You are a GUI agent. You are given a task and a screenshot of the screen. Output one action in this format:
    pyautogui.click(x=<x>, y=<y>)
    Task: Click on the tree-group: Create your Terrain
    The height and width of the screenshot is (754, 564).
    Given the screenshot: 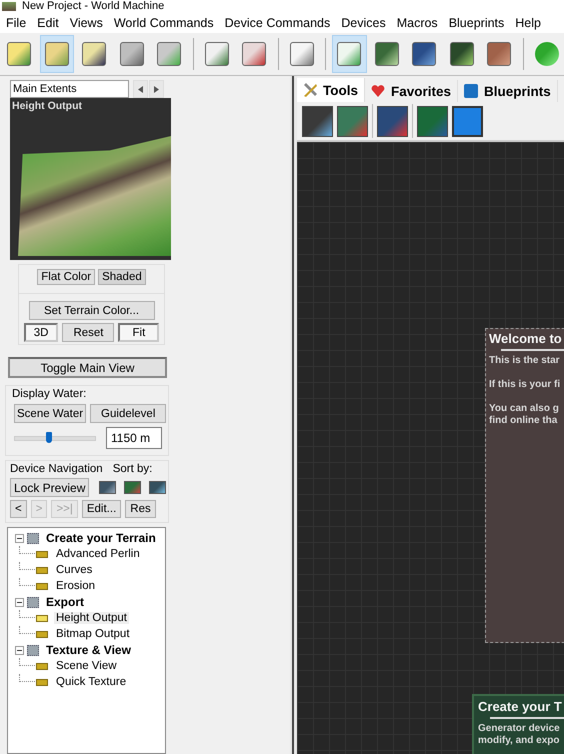 What is the action you would take?
    pyautogui.click(x=101, y=538)
    